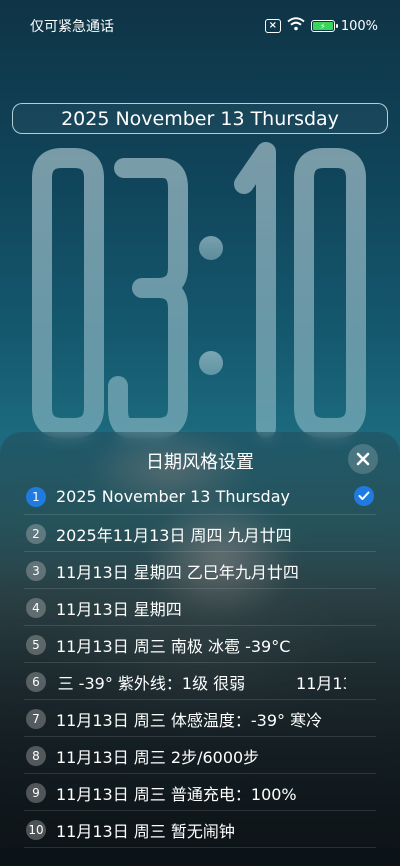 Image resolution: width=400 pixels, height=866 pixels. Describe the element at coordinates (36, 681) in the screenshot. I see `option-number-badge: 6` at that location.